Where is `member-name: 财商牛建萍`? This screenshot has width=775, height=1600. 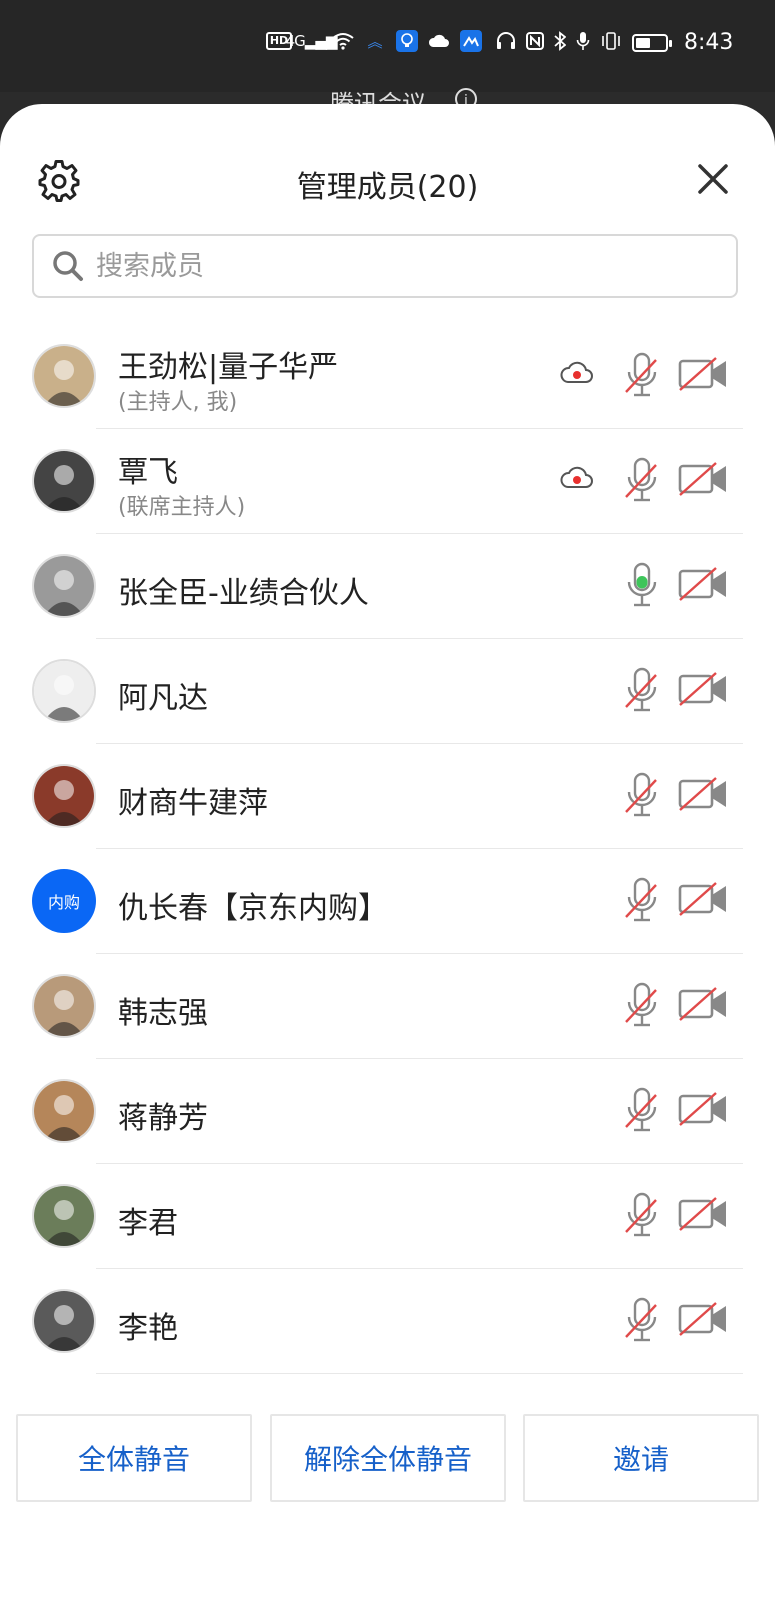
member-name: 财商牛建萍 is located at coordinates (193, 803).